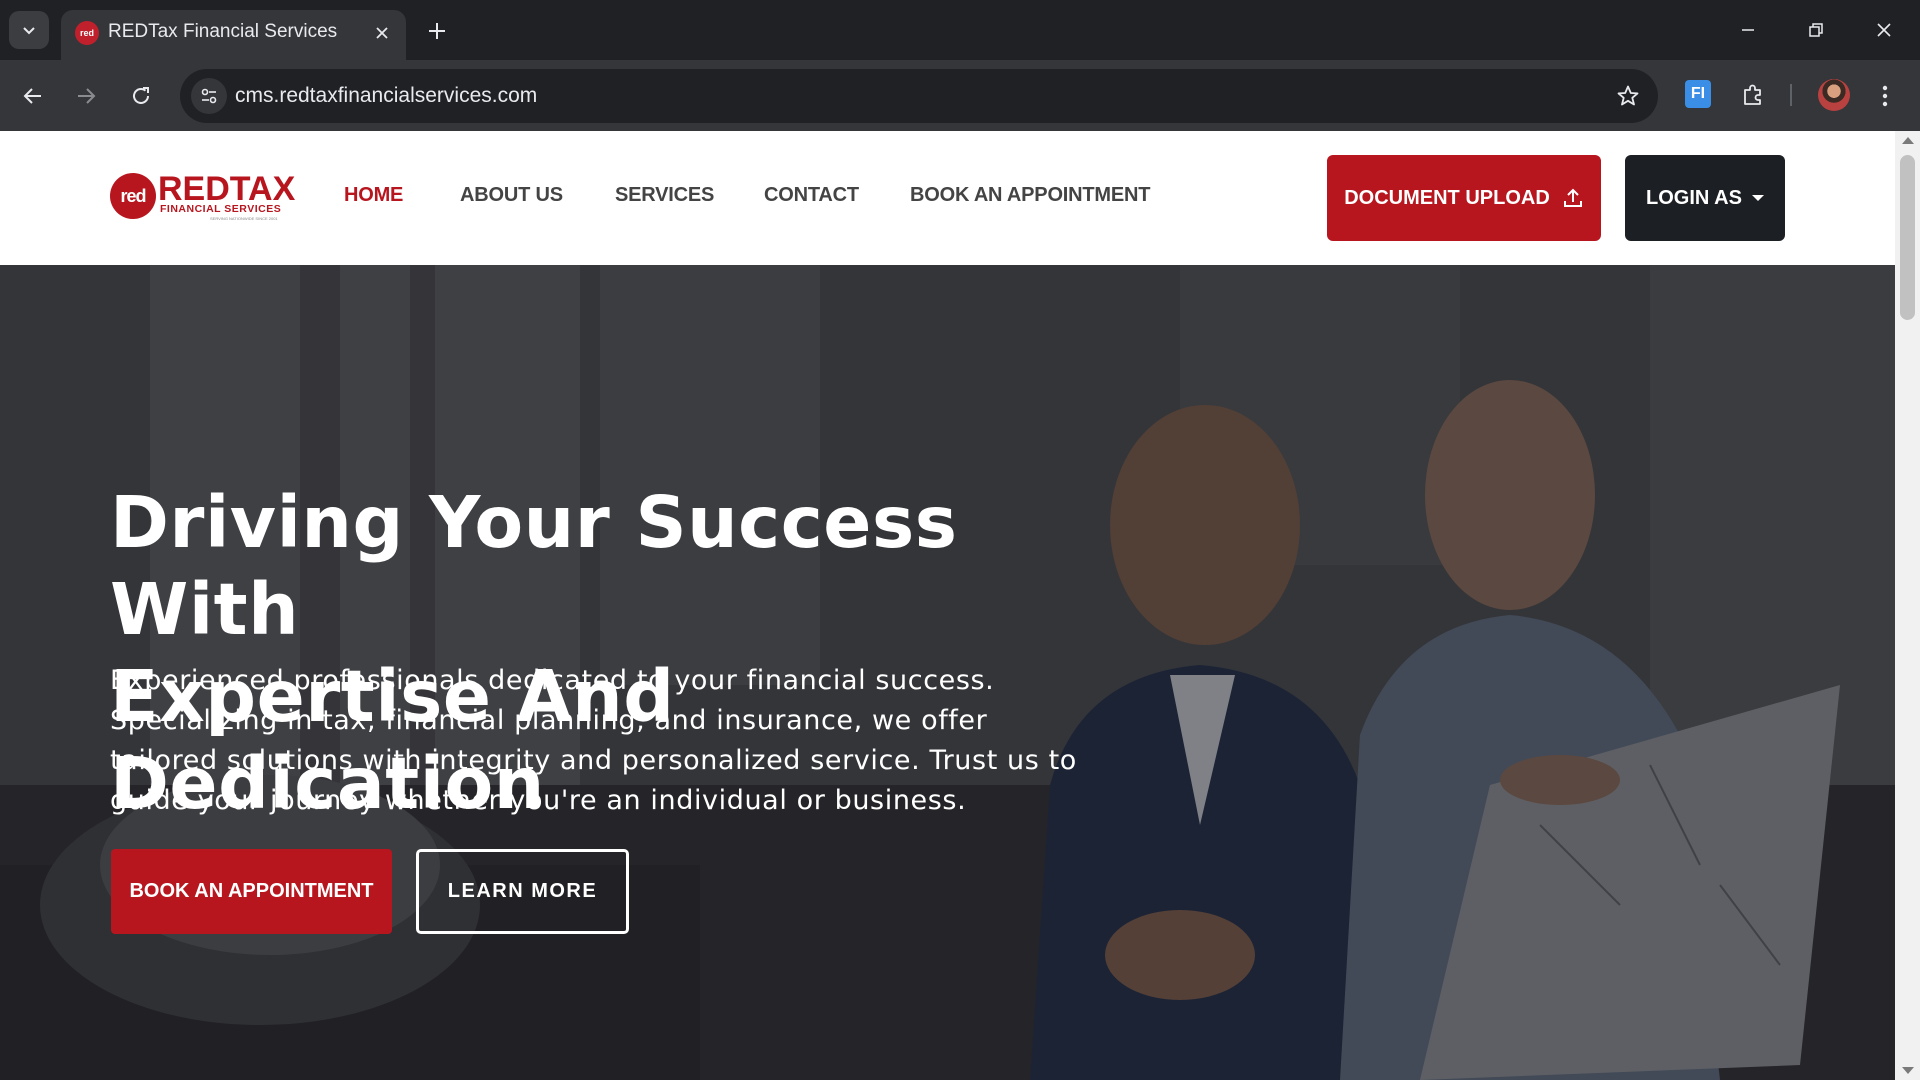  I want to click on minimize-icon, so click(1748, 30).